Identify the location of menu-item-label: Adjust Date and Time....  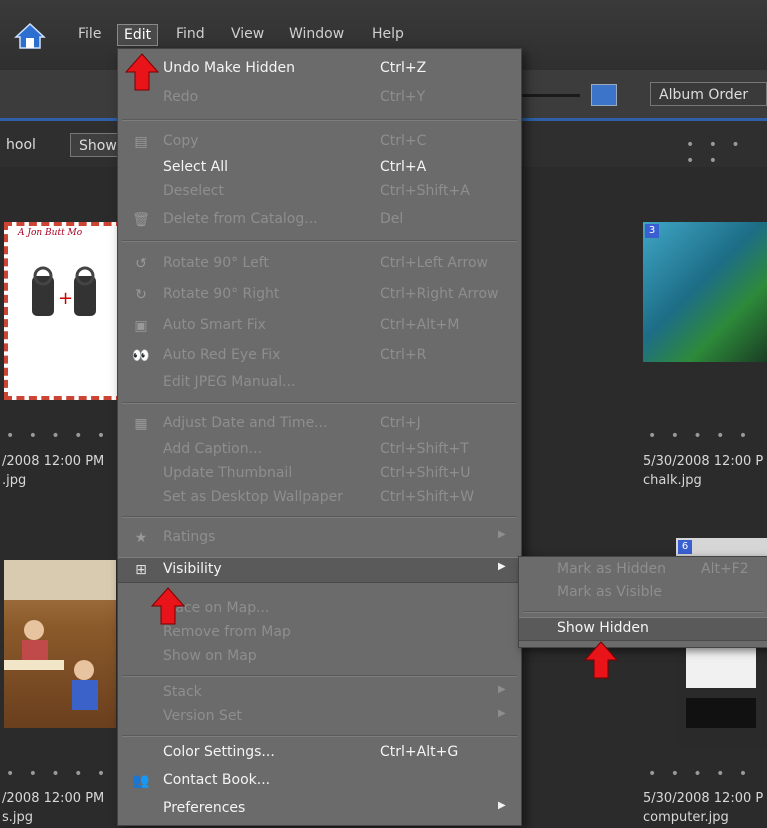
(245, 423).